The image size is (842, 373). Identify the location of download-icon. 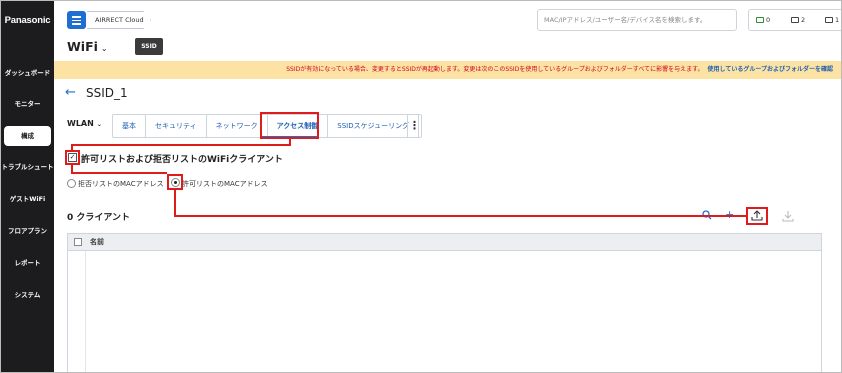
(788, 215).